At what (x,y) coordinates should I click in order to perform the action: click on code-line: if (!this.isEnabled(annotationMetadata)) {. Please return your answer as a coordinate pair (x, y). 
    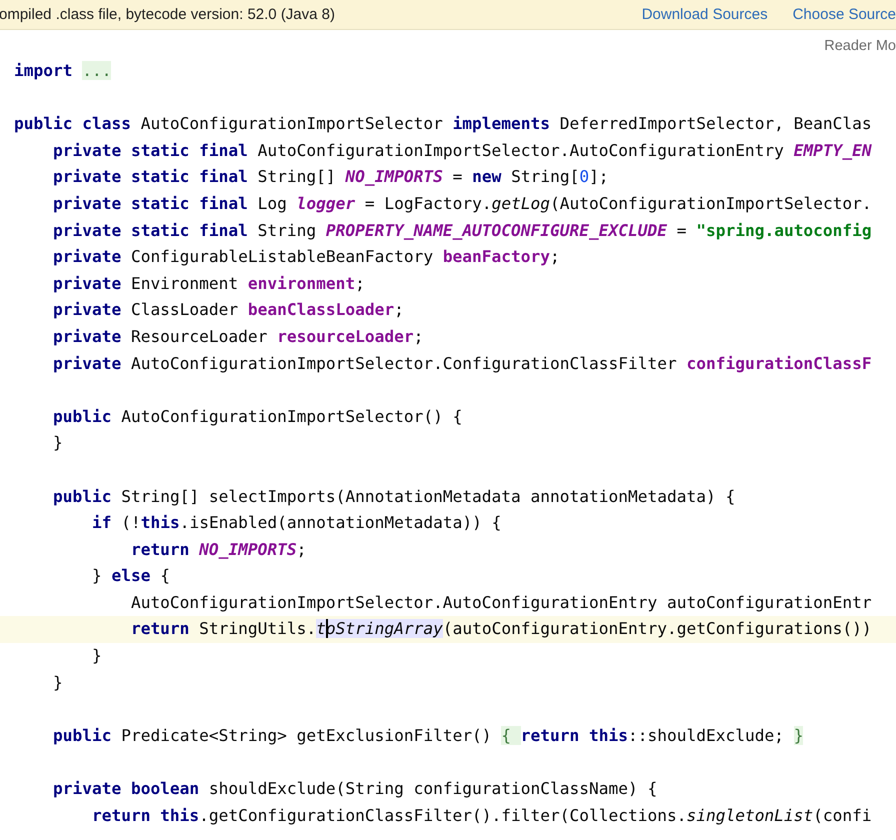
    Looking at the image, I should click on (296, 523).